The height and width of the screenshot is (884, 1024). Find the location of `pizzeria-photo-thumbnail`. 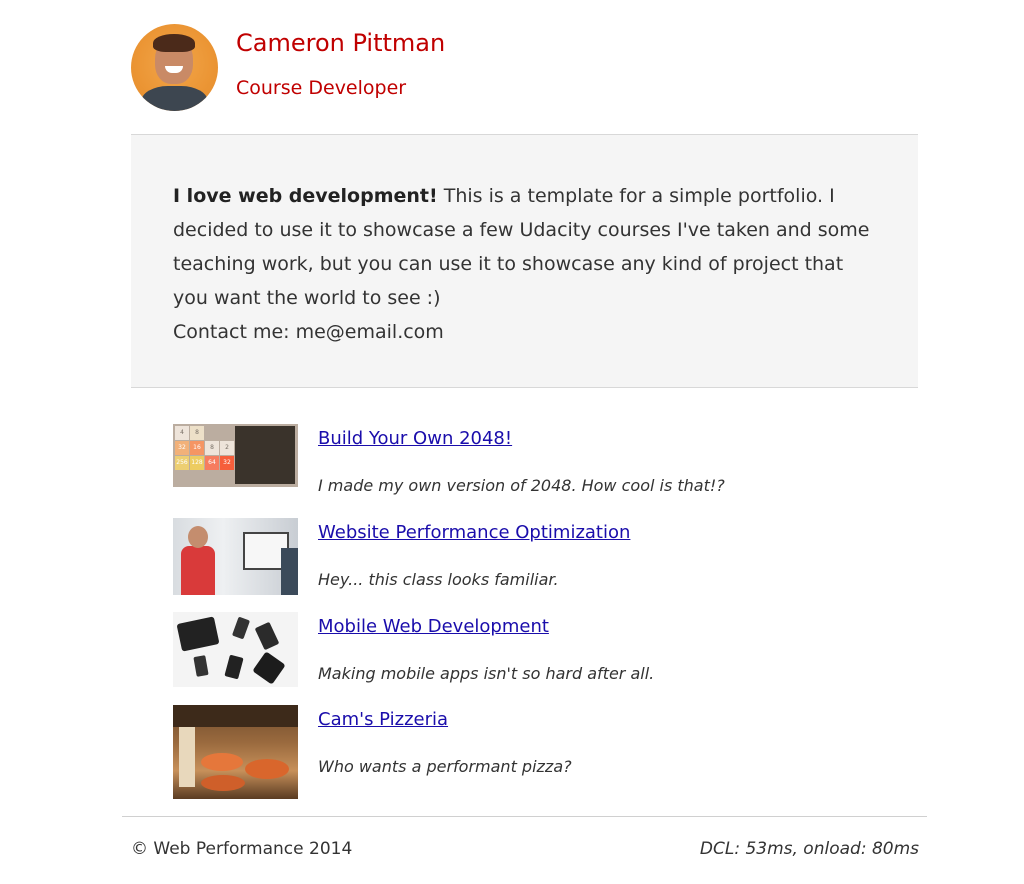

pizzeria-photo-thumbnail is located at coordinates (235, 752).